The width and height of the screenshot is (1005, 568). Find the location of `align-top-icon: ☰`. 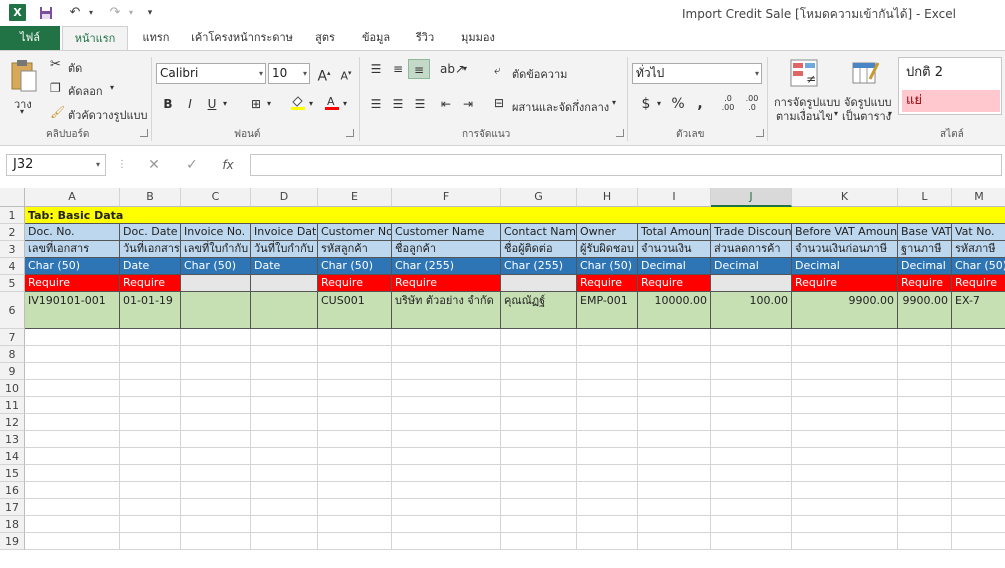

align-top-icon: ☰ is located at coordinates (376, 69).